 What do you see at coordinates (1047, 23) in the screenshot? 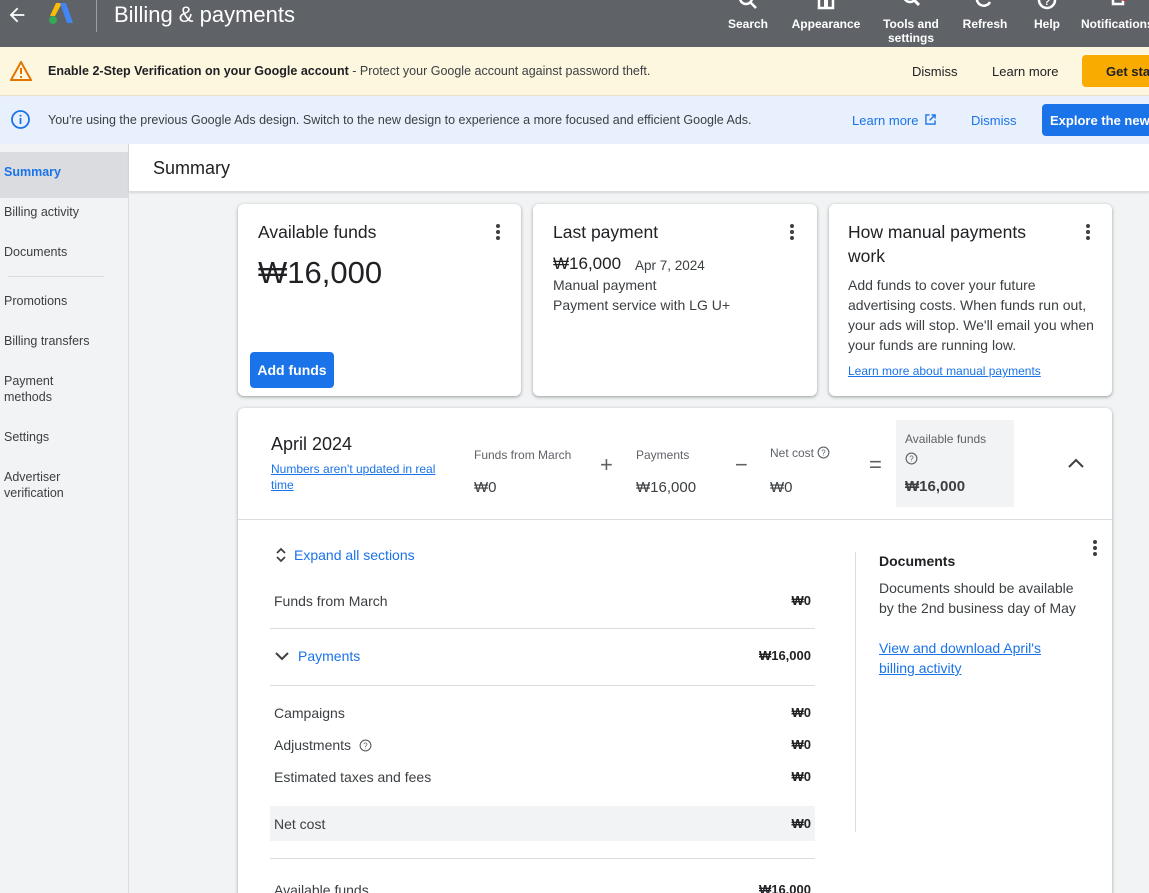
I see `help-button: ? Help` at bounding box center [1047, 23].